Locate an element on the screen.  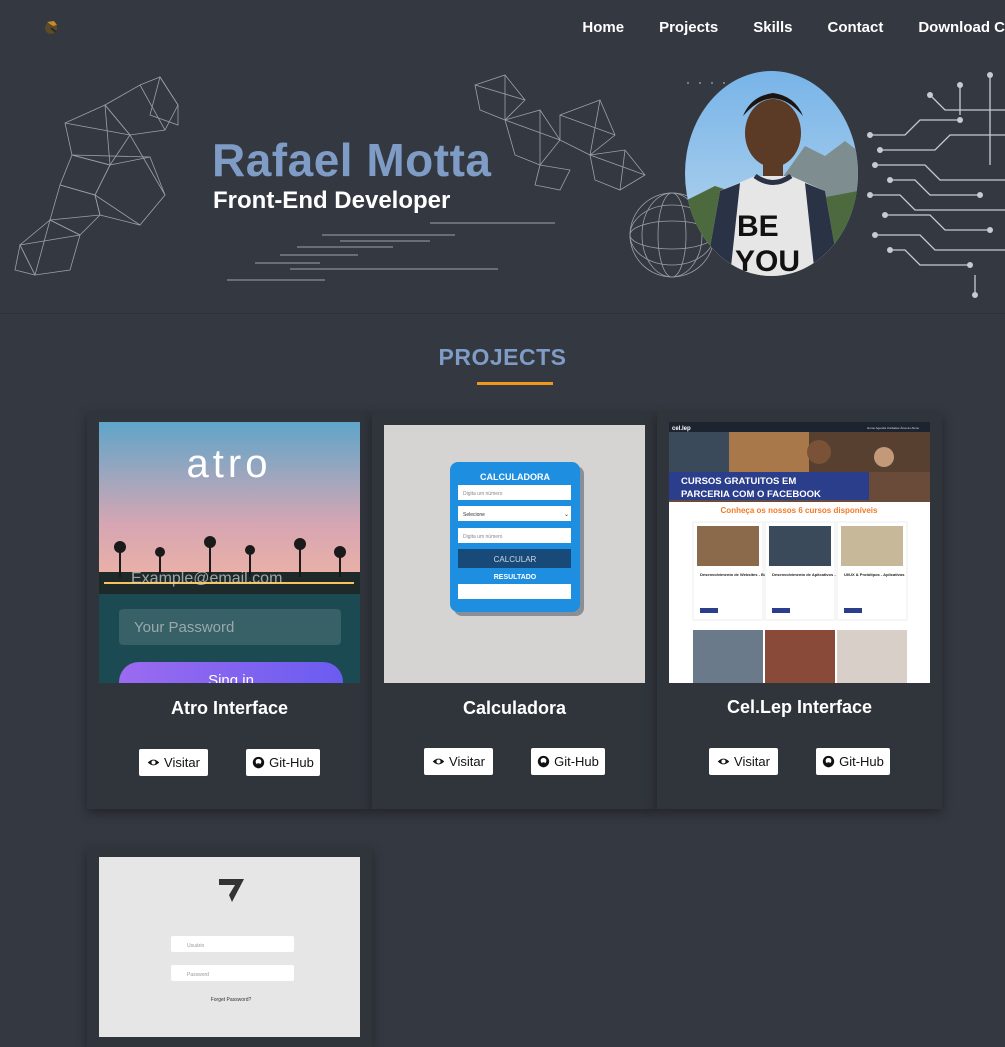
top-navbar: Home Projects Skills Contact Download CV is located at coordinates (502, 27).